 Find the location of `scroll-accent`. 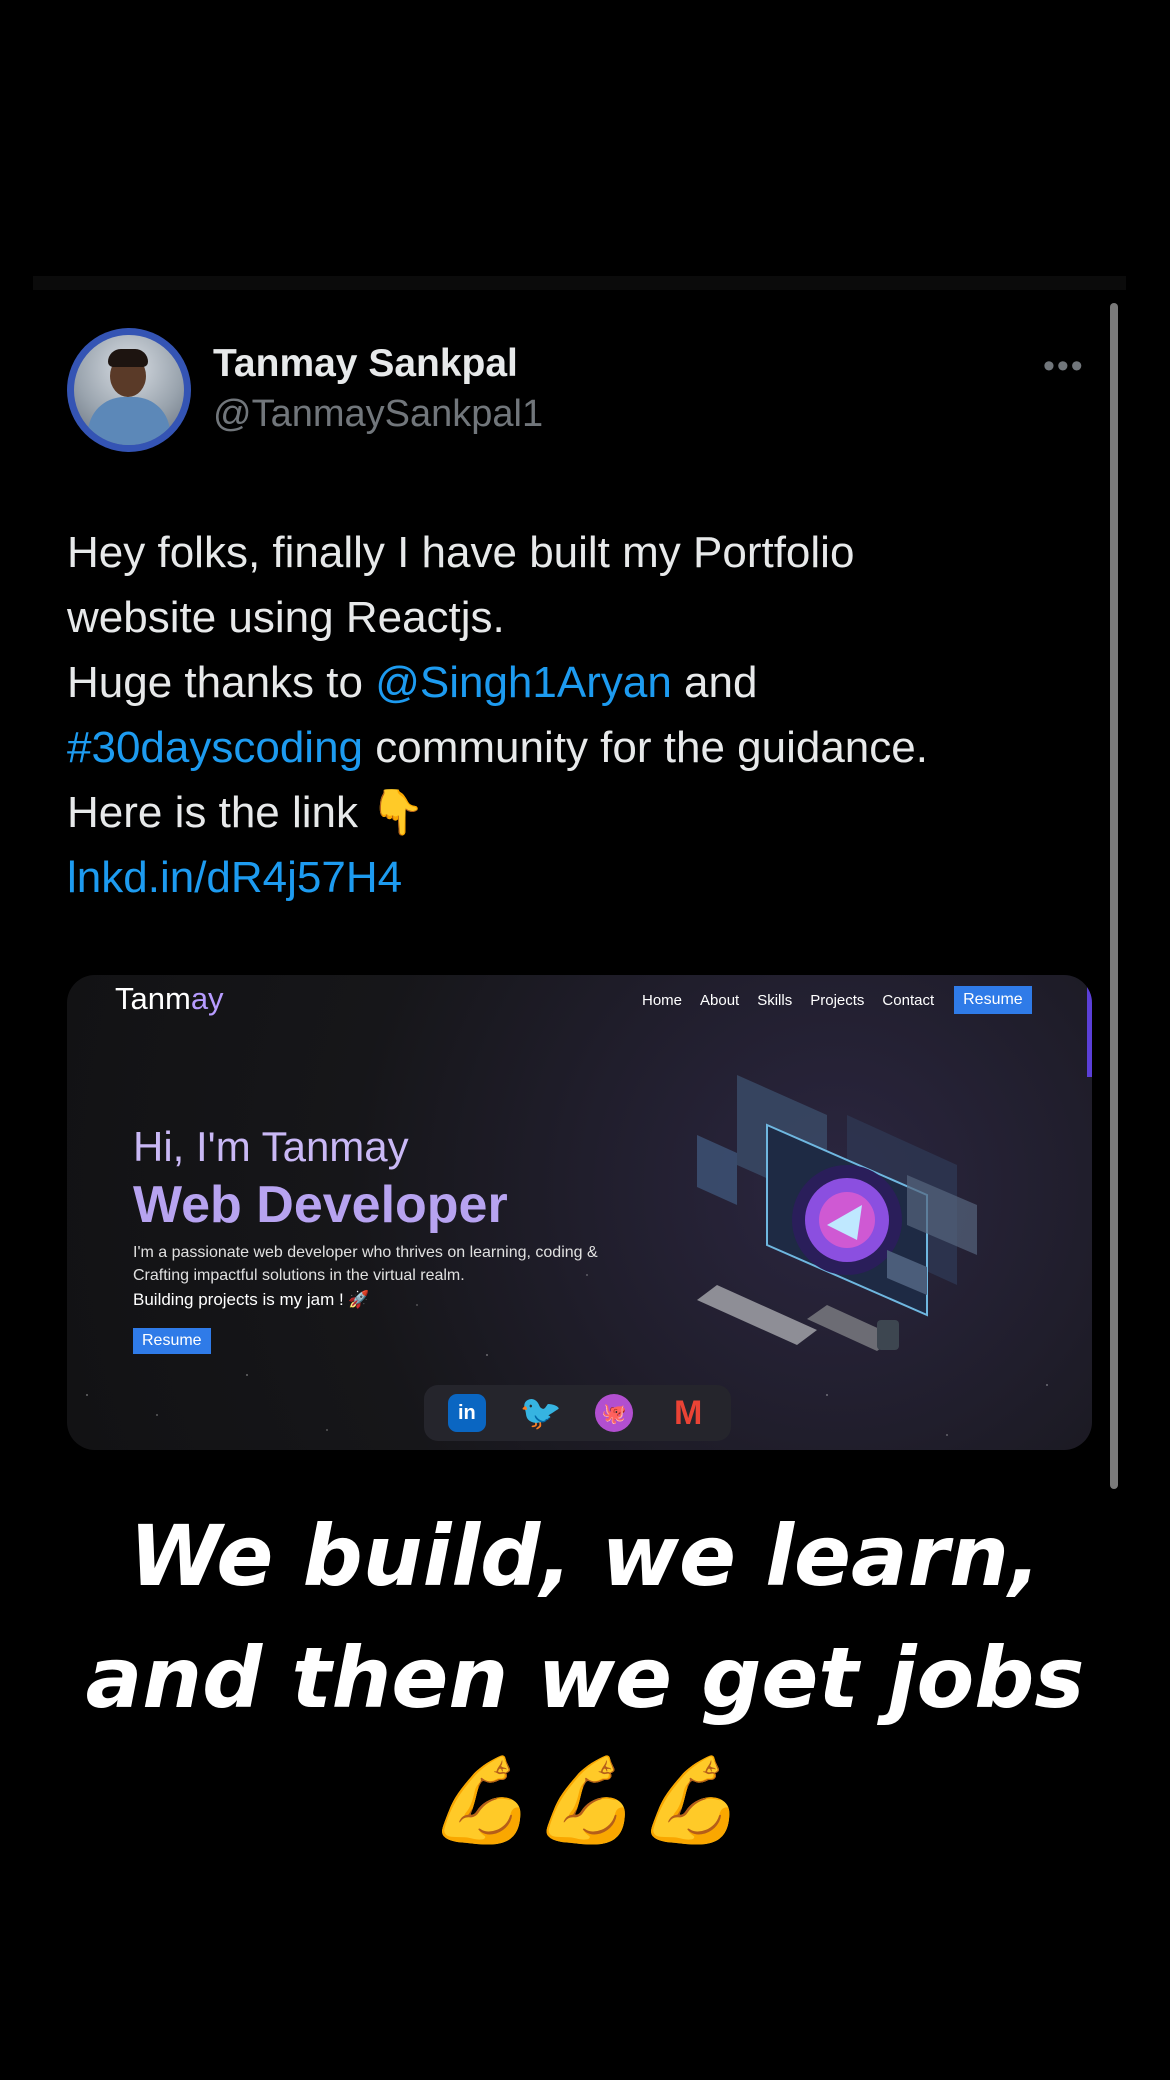

scroll-accent is located at coordinates (1089, 1032).